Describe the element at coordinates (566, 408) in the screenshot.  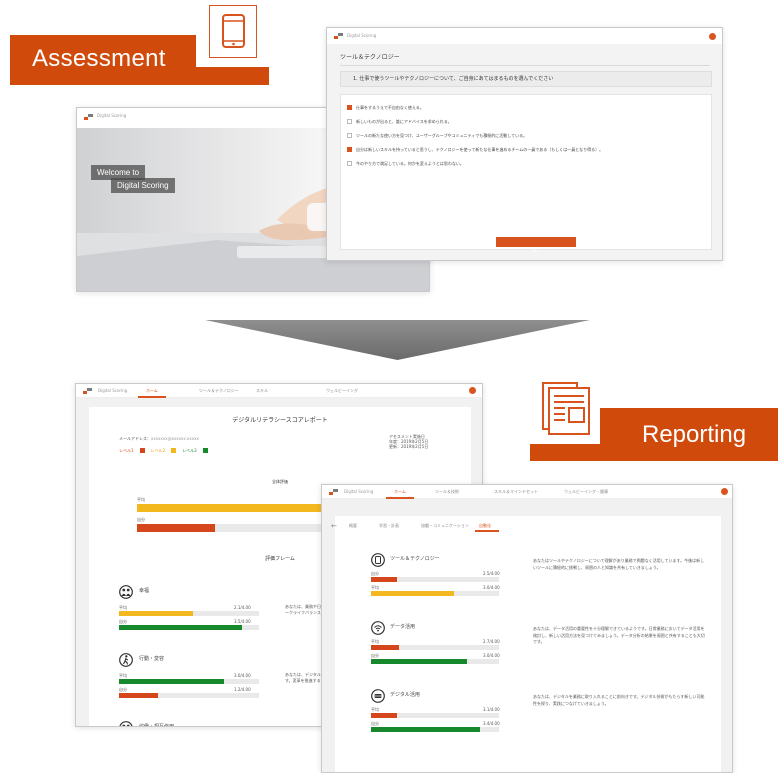
I see `document-icon` at that location.